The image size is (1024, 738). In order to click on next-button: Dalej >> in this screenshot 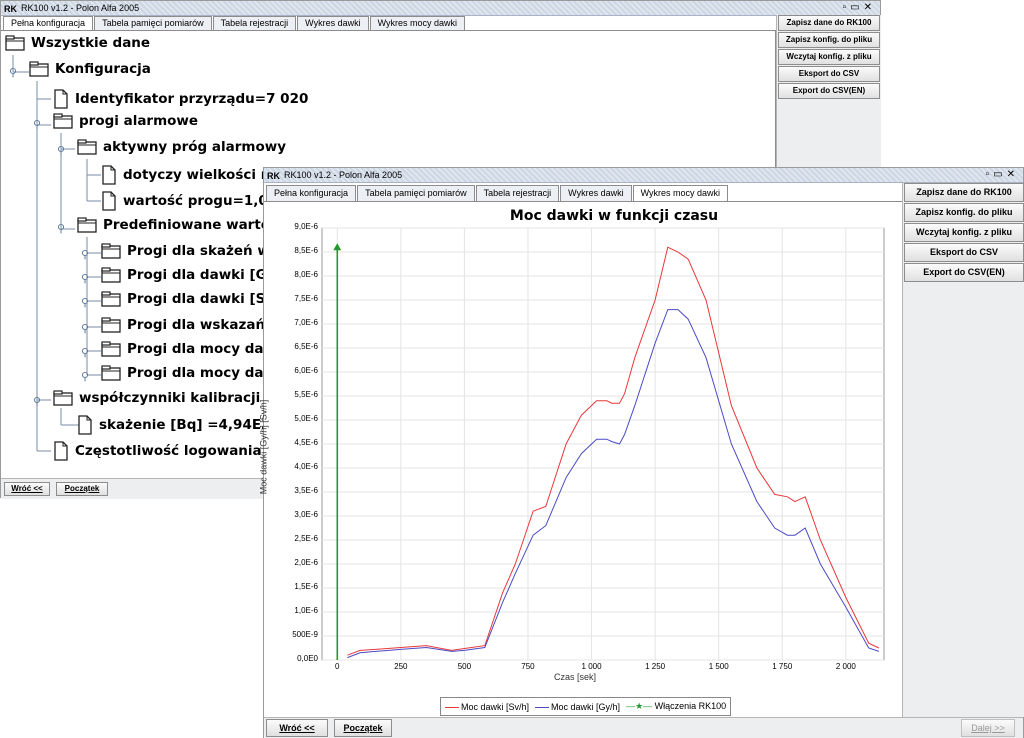, I will do `click(988, 728)`.